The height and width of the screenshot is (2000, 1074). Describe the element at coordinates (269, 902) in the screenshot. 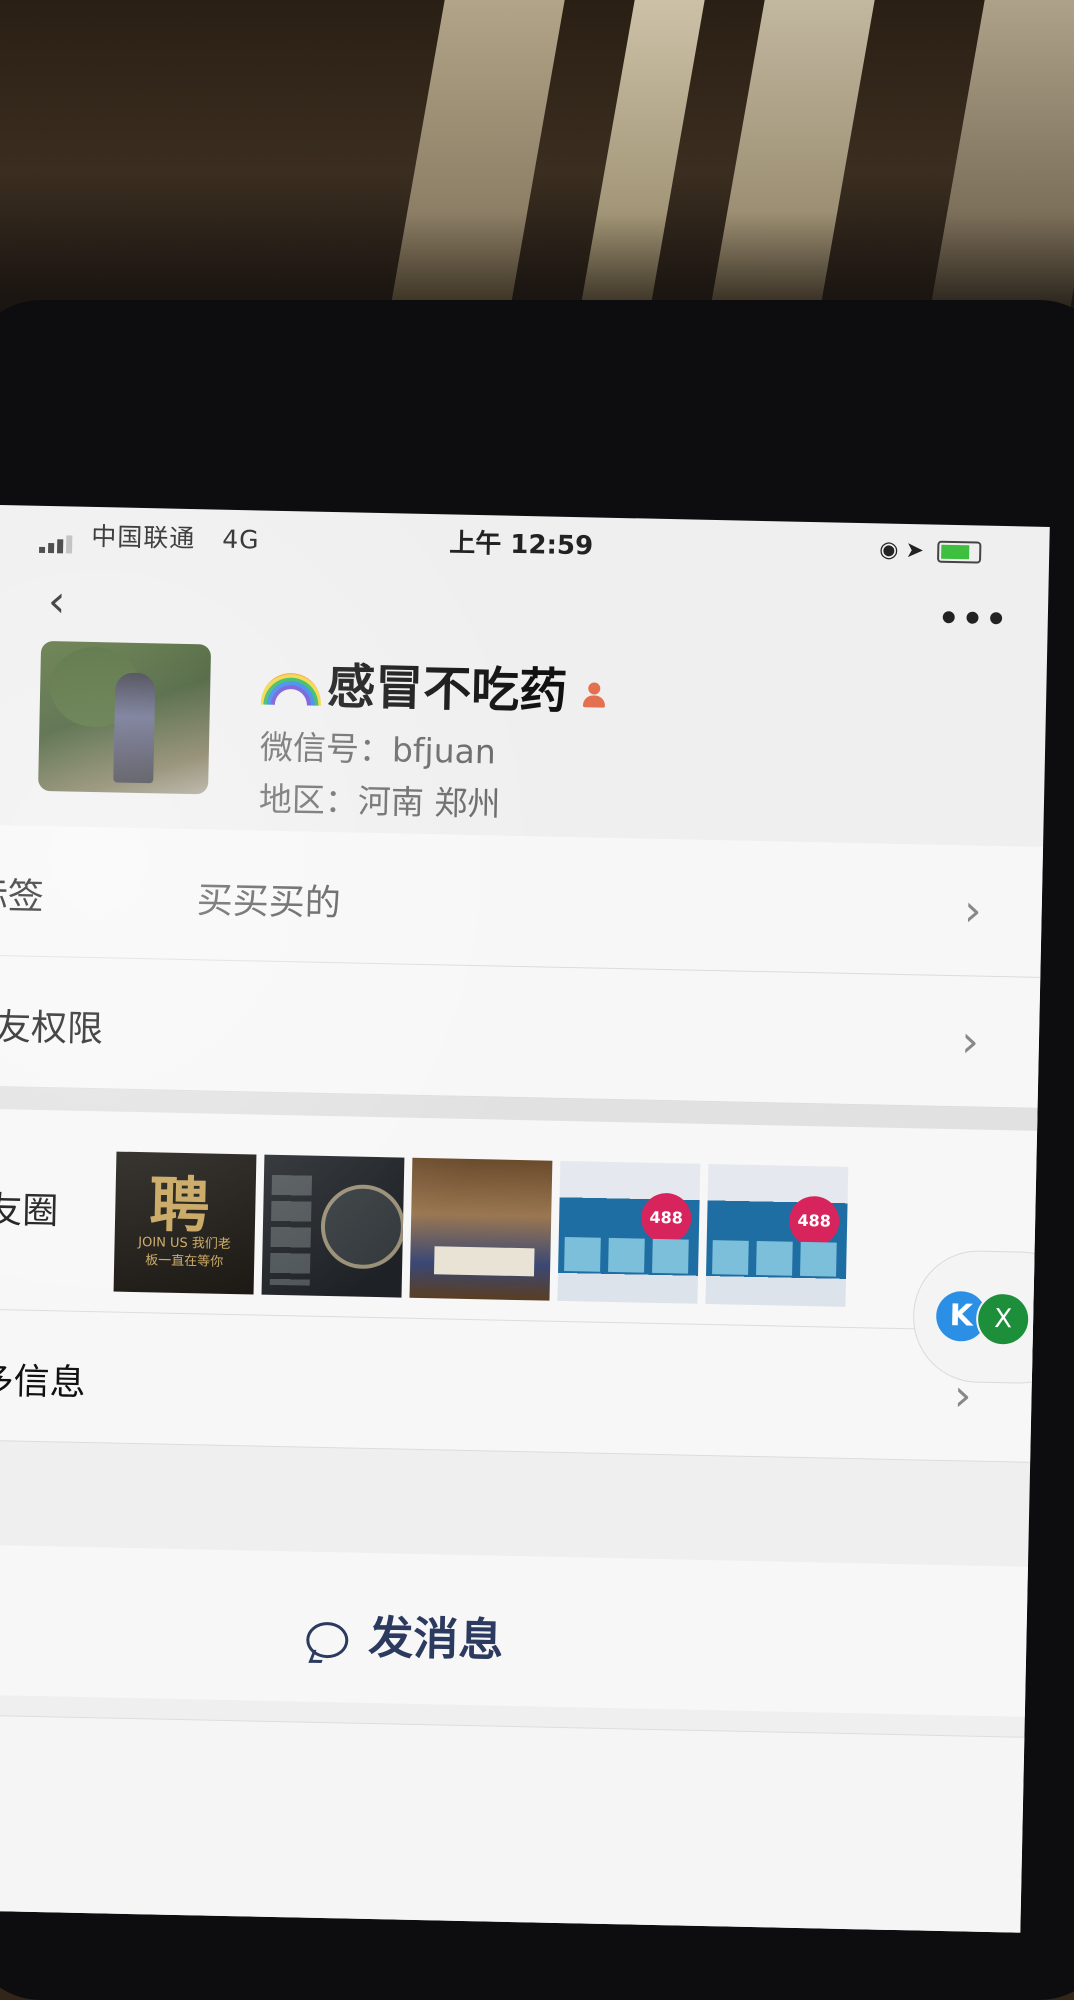

I see `tag-value: 买买买的` at that location.